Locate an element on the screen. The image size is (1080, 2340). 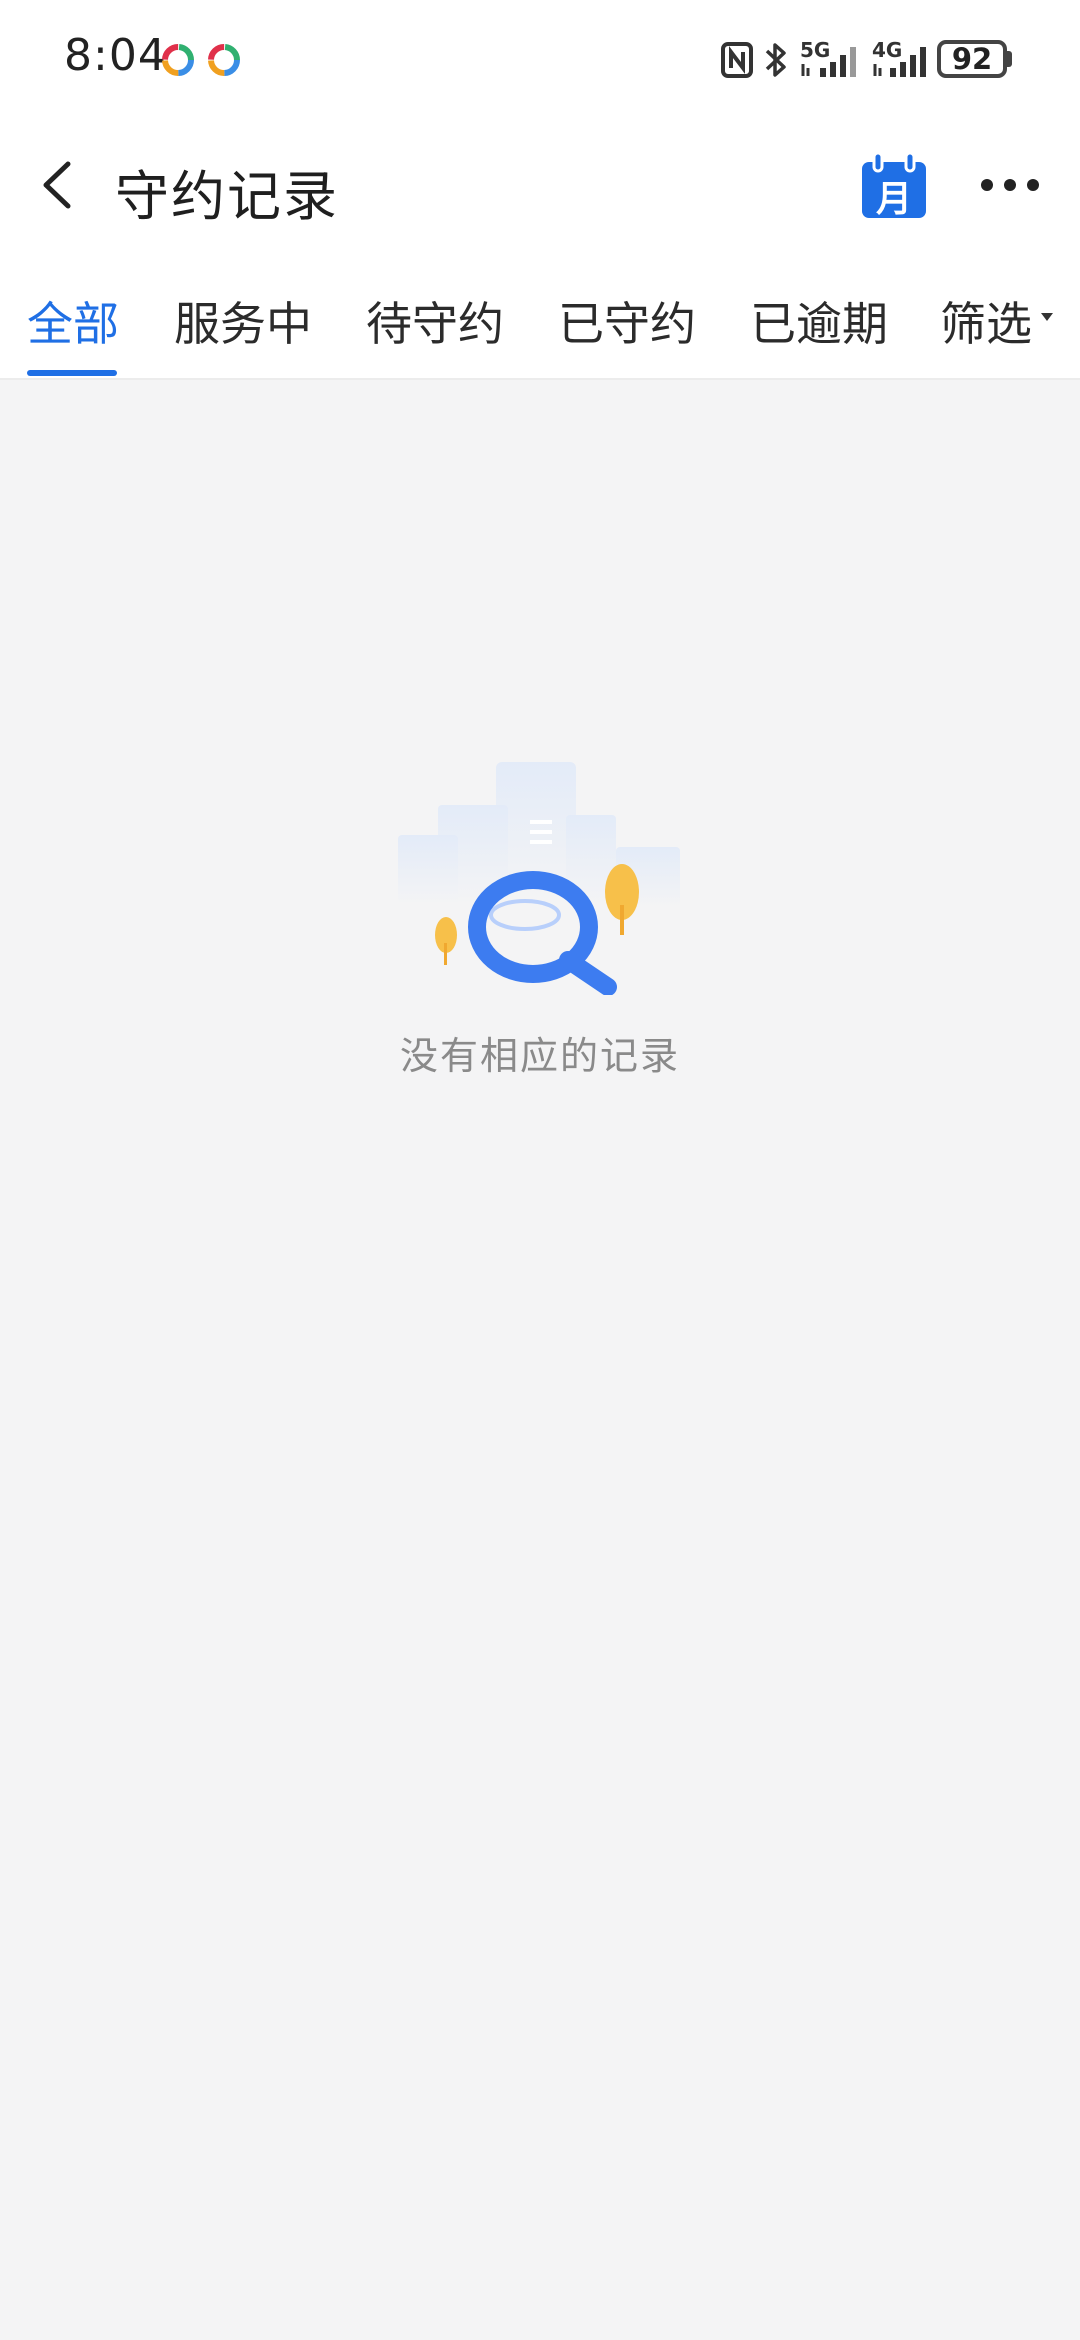
tab-filter: 筛选 is located at coordinates (986, 321).